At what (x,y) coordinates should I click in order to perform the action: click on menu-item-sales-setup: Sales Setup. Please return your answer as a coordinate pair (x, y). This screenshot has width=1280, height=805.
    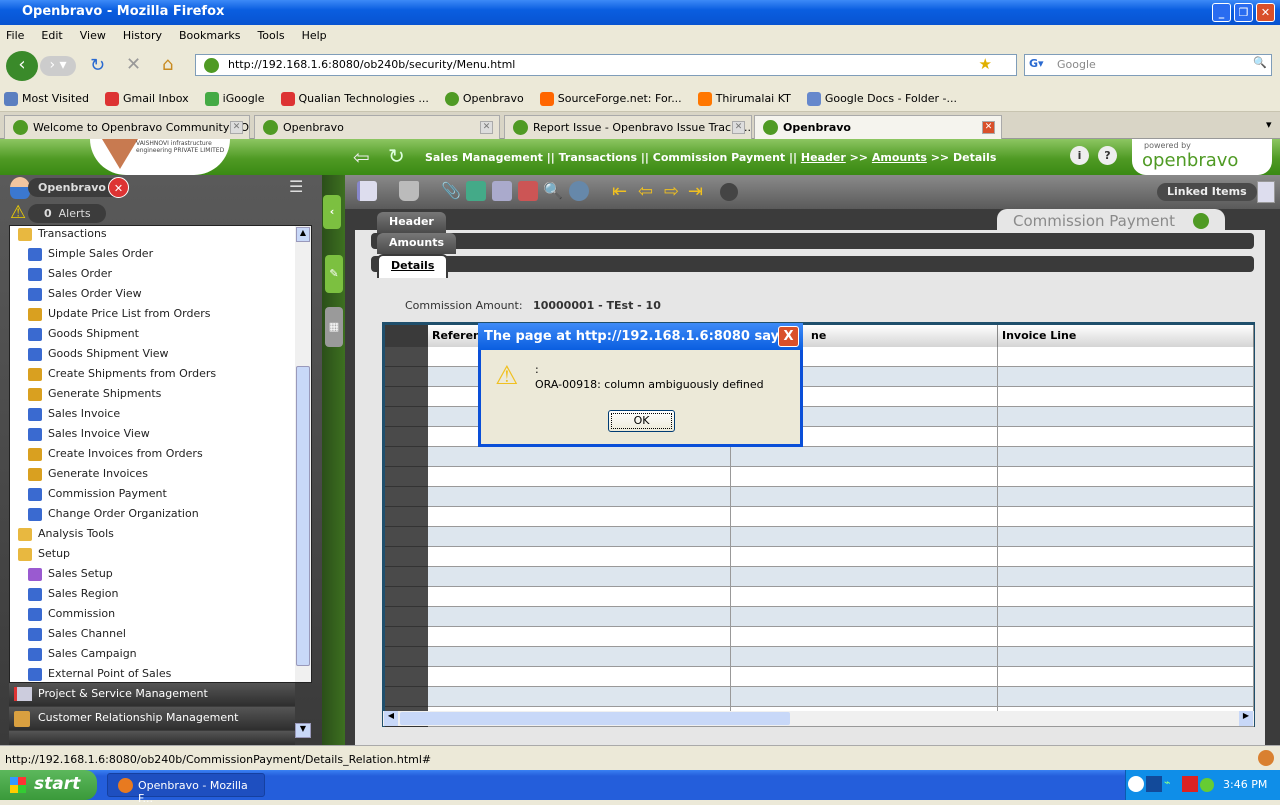
    Looking at the image, I should click on (160, 574).